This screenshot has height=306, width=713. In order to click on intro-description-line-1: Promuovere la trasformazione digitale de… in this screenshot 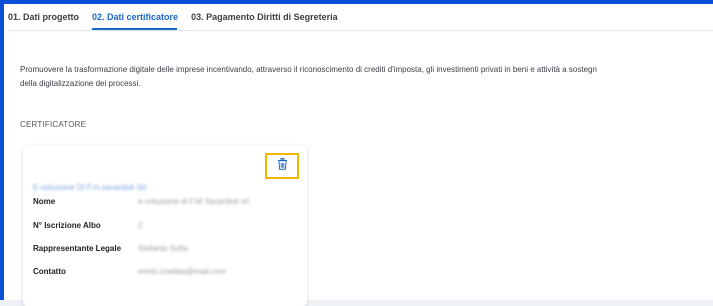, I will do `click(308, 69)`.